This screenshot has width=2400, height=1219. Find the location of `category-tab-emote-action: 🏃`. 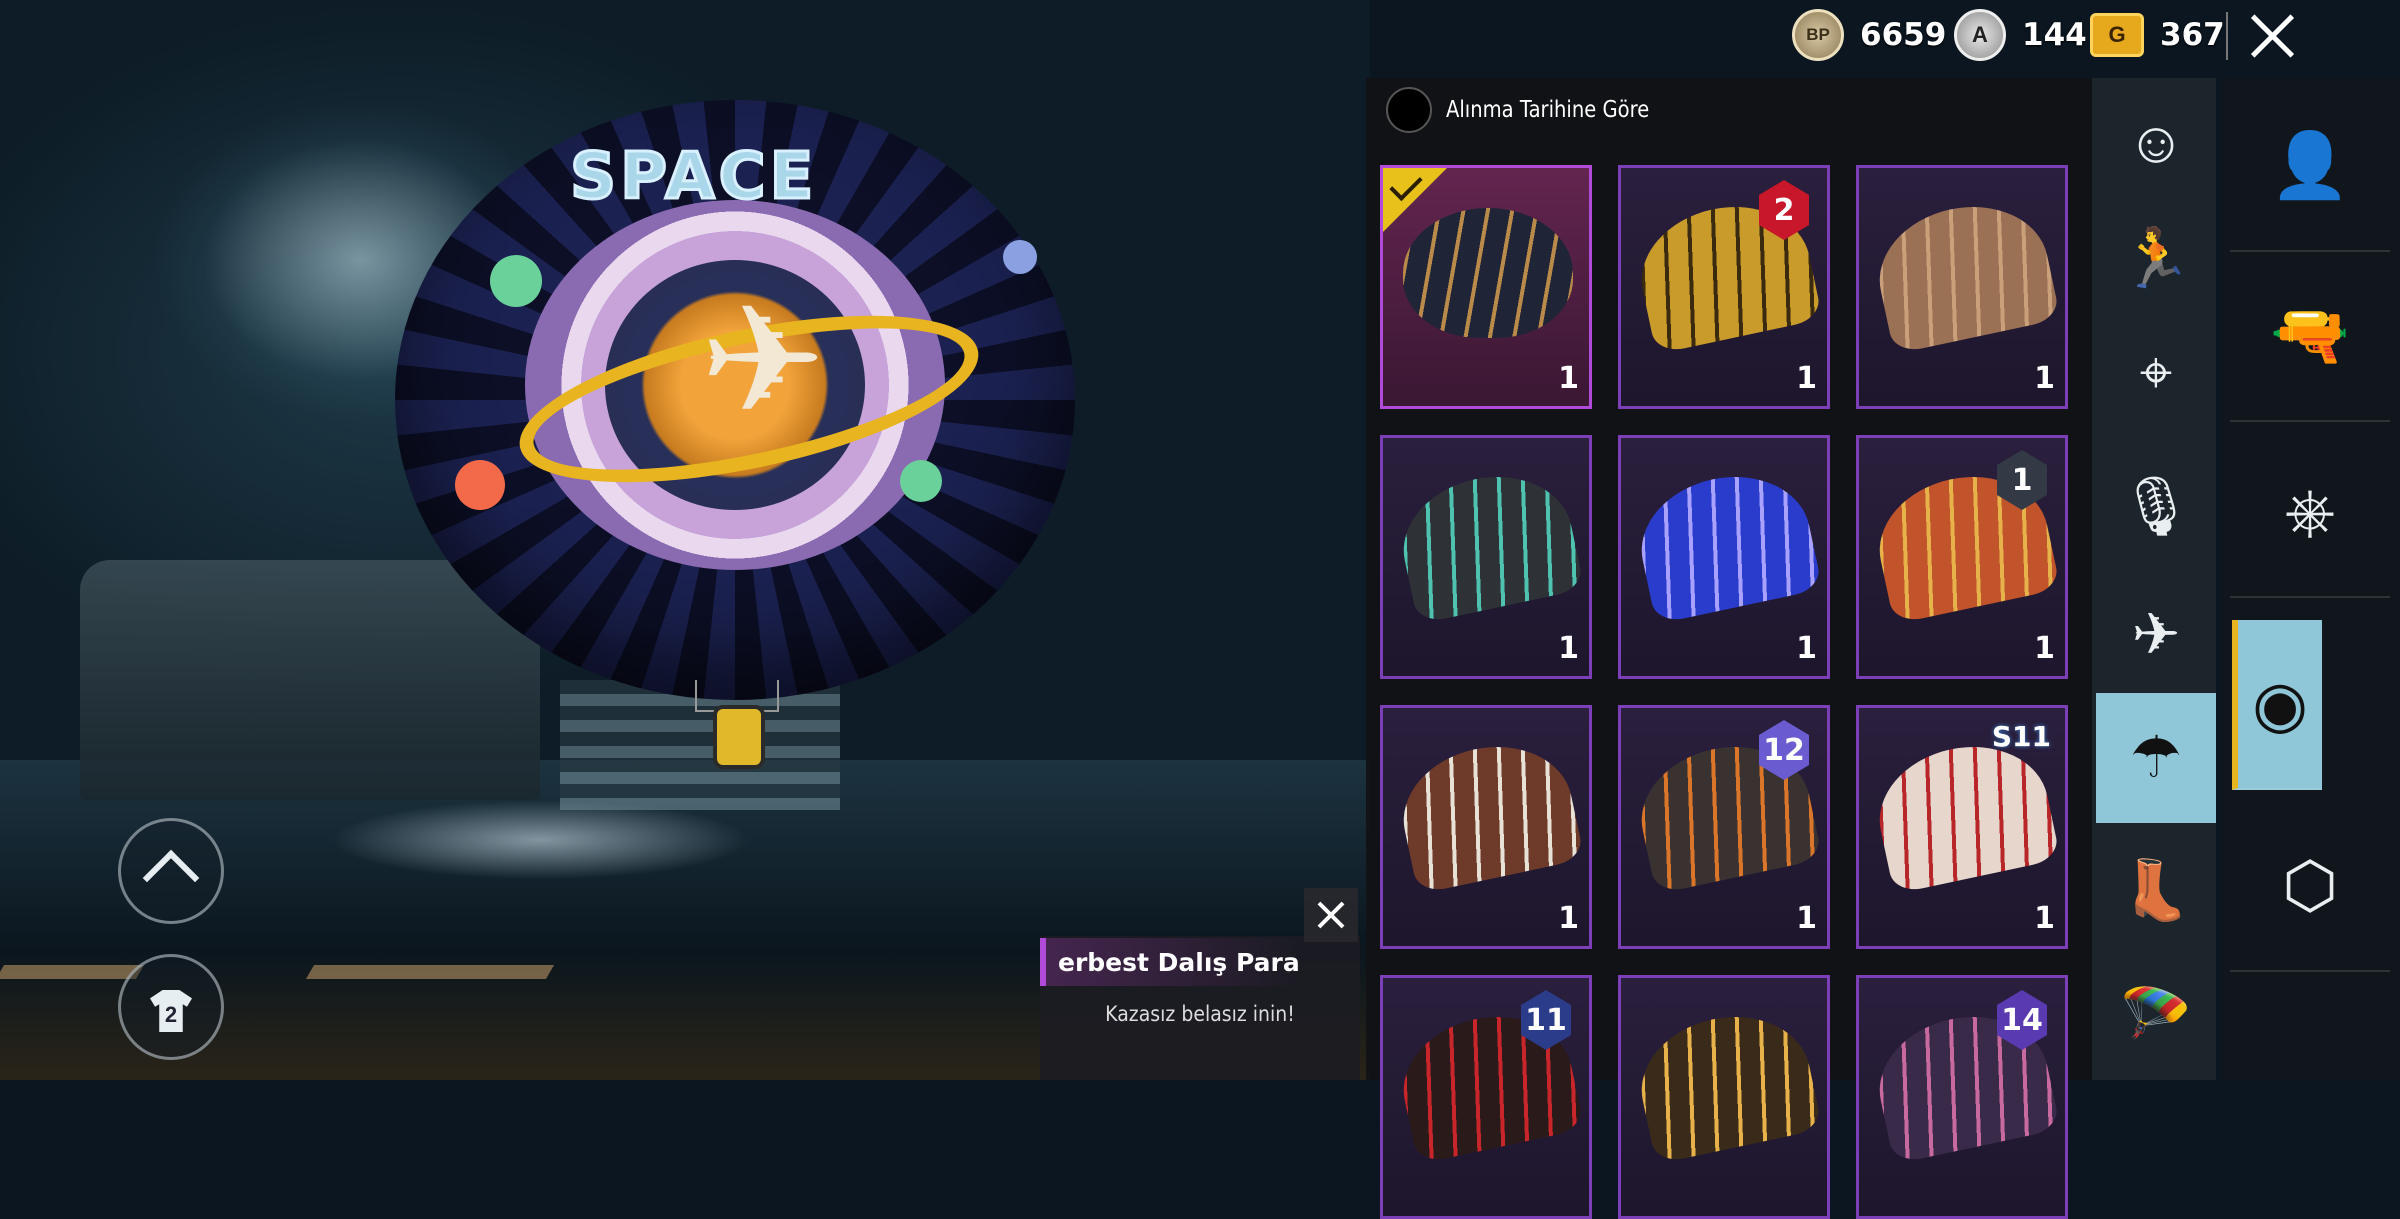

category-tab-emote-action: 🏃 is located at coordinates (2156, 259).